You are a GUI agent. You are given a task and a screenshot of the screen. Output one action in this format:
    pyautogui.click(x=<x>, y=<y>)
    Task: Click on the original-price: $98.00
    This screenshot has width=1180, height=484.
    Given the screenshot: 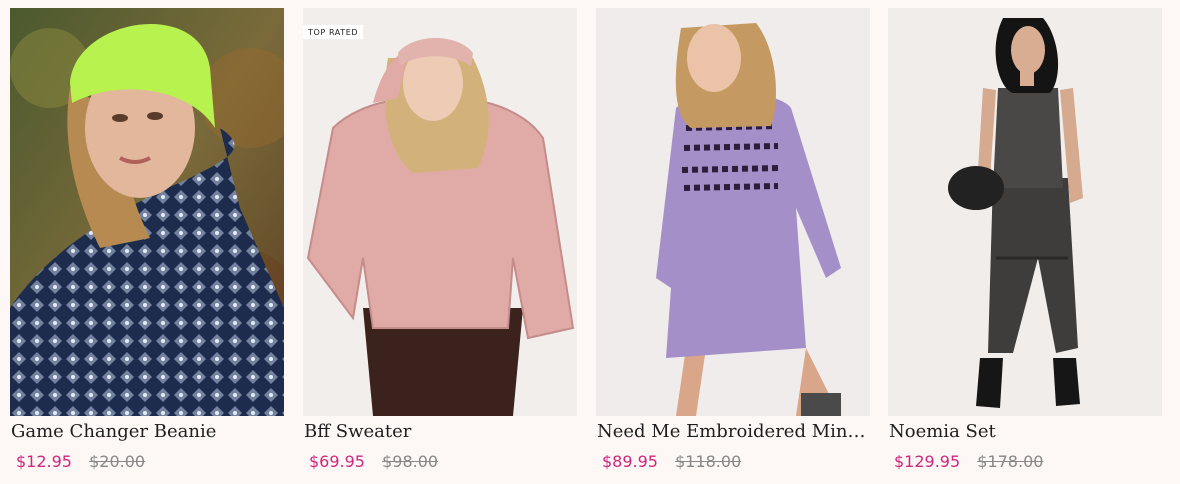 What is the action you would take?
    pyautogui.click(x=410, y=461)
    